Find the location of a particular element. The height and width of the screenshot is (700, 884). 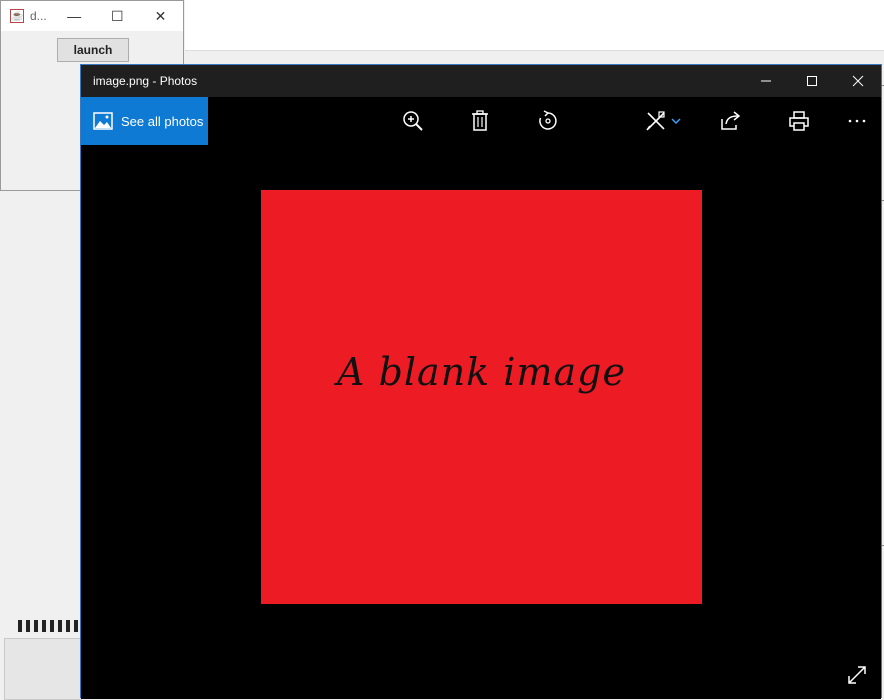

zoom-button is located at coordinates (413, 121).